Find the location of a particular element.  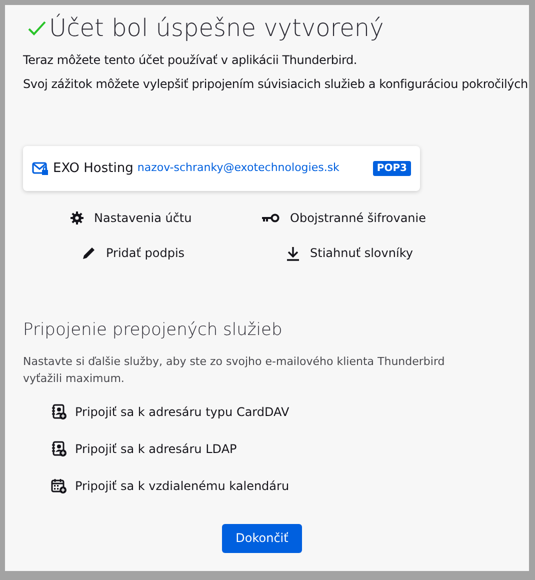

account-name: EXO Hosting is located at coordinates (93, 169).